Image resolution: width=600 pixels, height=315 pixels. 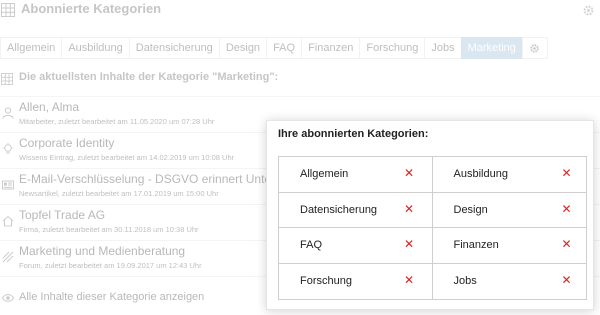 What do you see at coordinates (326, 280) in the screenshot?
I see `category-name: Forschung` at bounding box center [326, 280].